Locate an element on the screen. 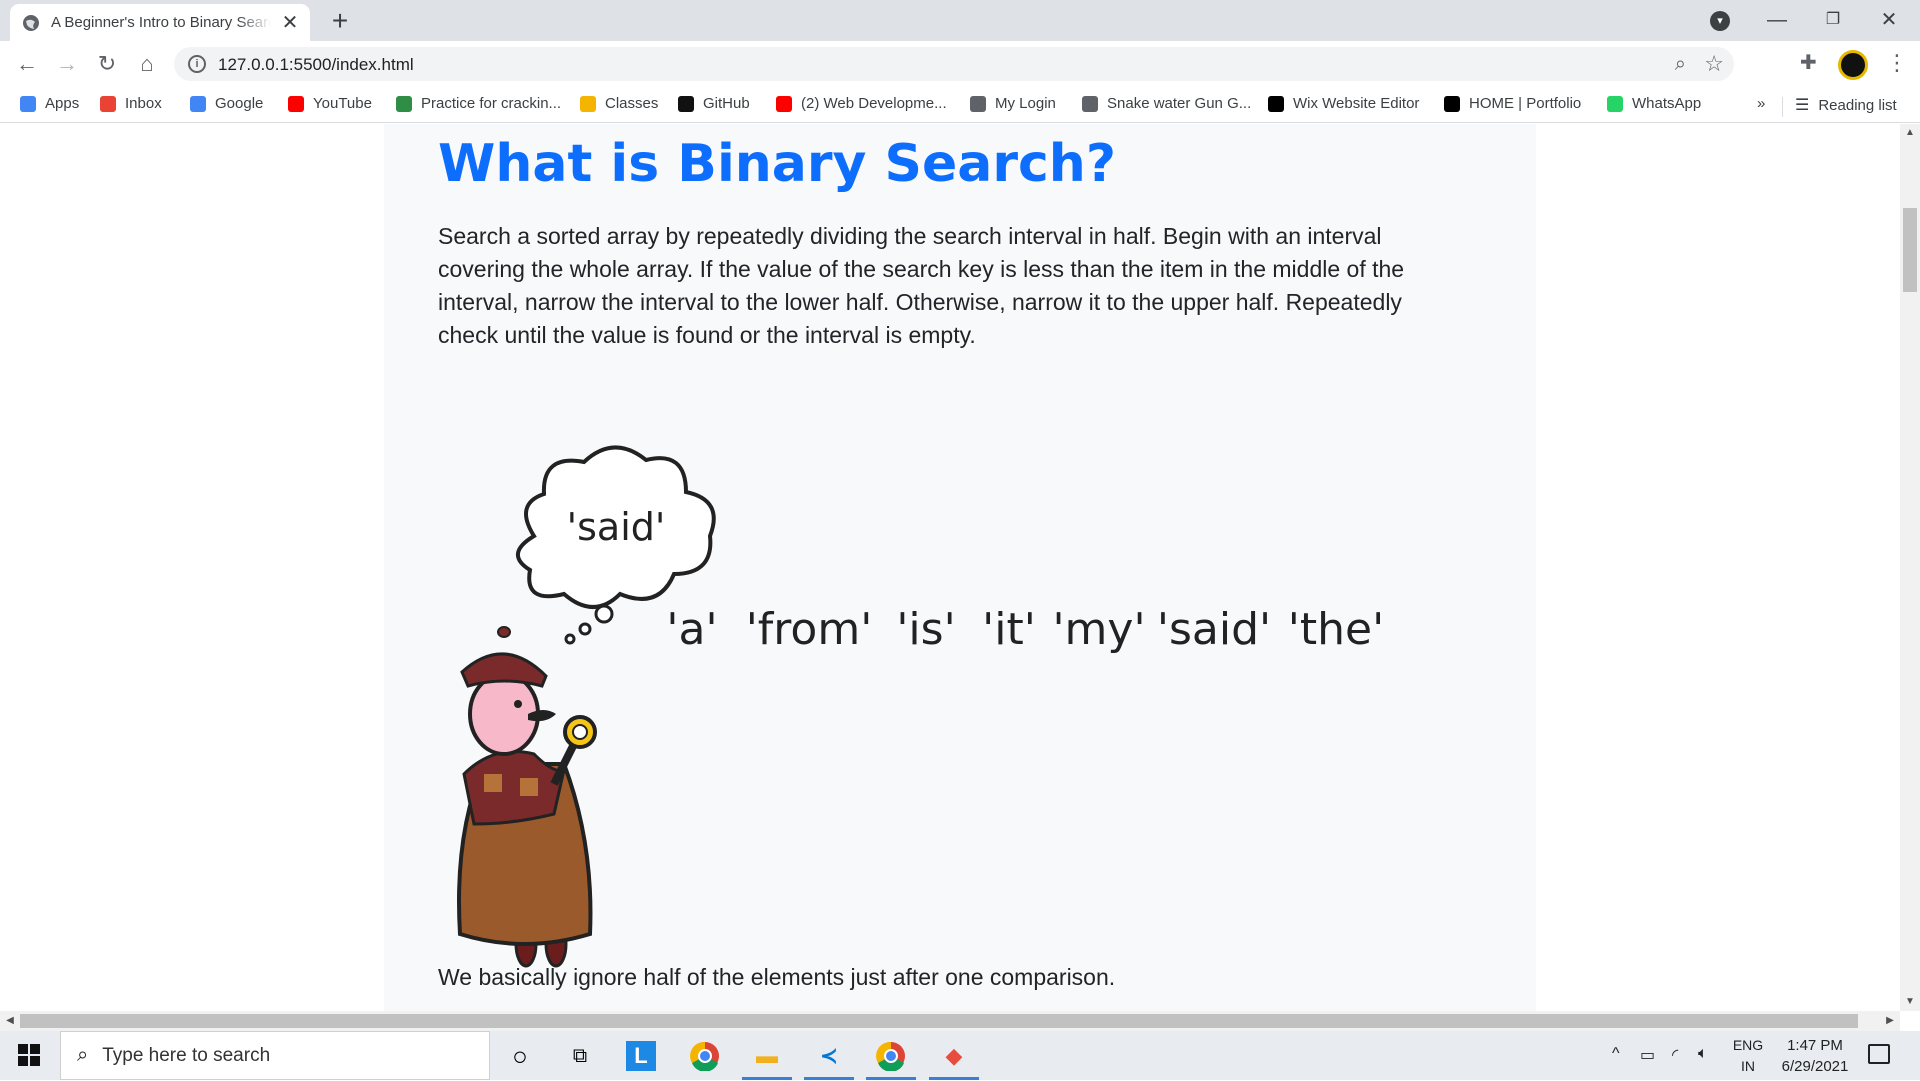 The width and height of the screenshot is (1920, 1081). bookmark-label: Google is located at coordinates (239, 103).